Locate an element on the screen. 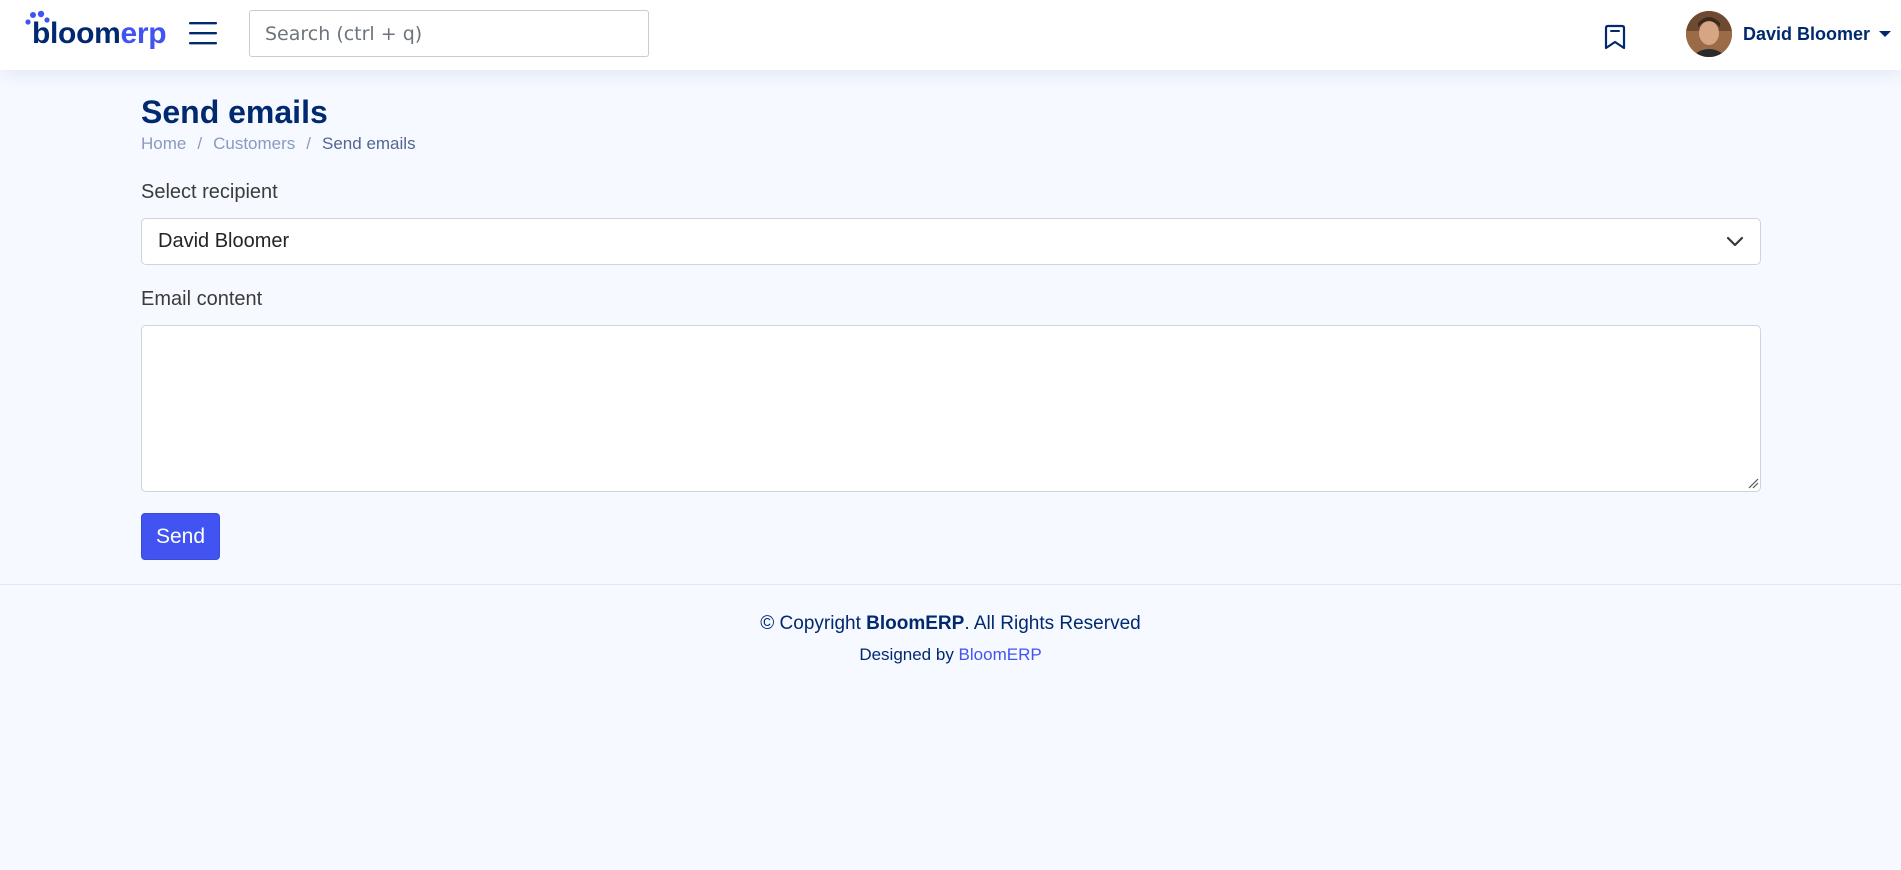  breadcrumb-home: Home is located at coordinates (163, 144).